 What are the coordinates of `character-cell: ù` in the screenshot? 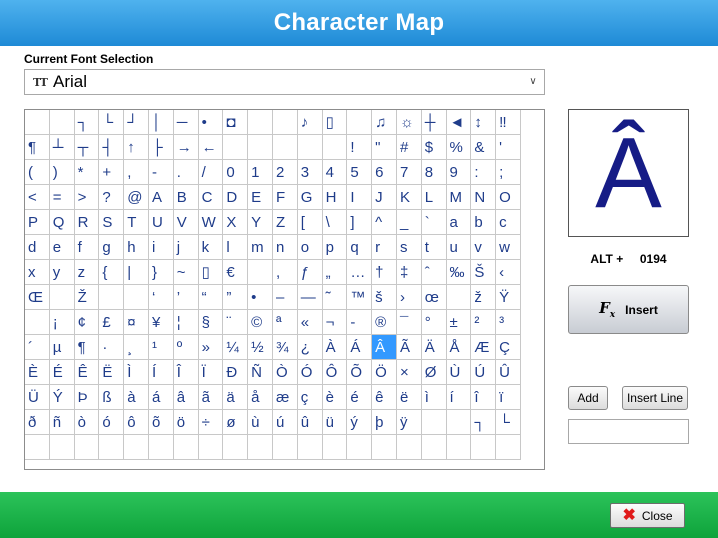 It's located at (260, 422).